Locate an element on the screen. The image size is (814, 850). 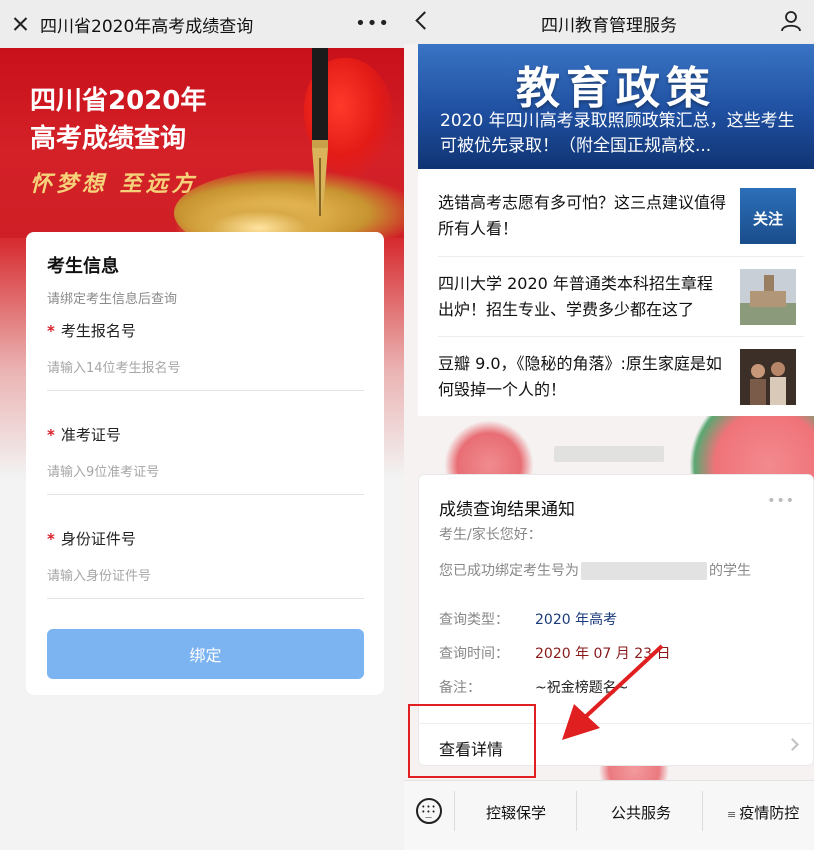
nav-bar: 四川省2020年高考成绩查询 ••• is located at coordinates (202, 24).